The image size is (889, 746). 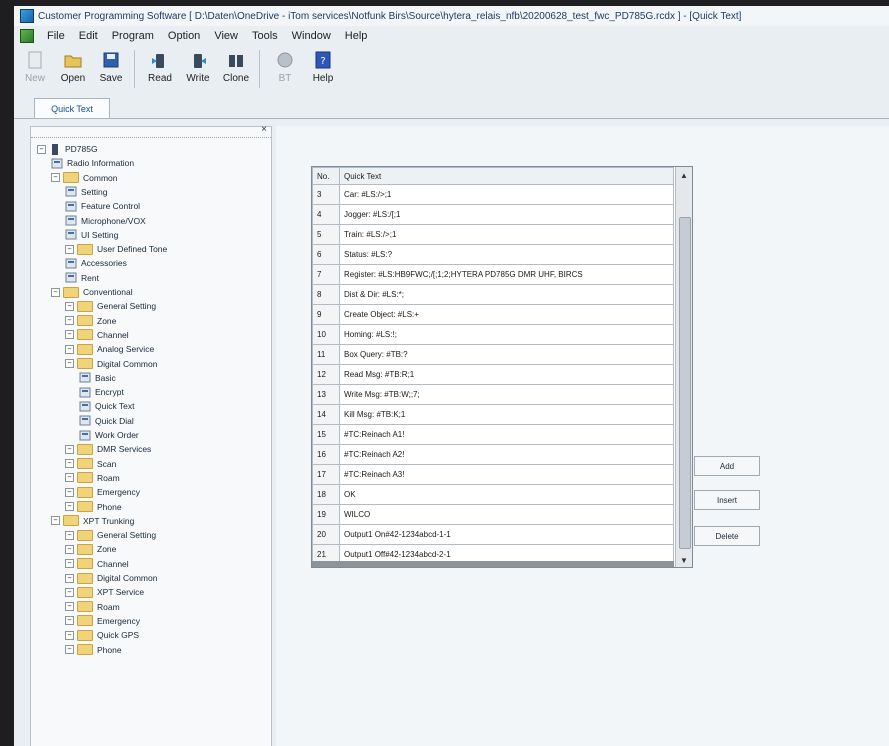 I want to click on insert-button: Insert, so click(x=727, y=500).